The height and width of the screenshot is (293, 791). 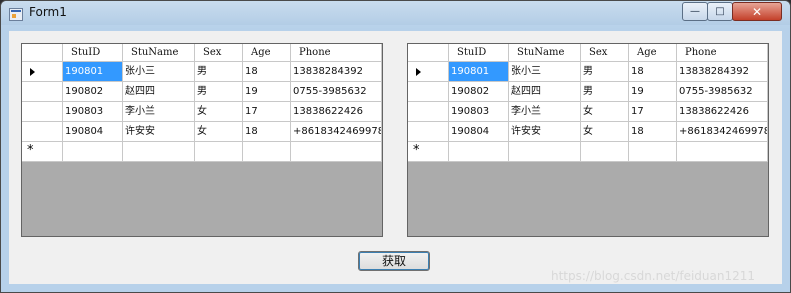 What do you see at coordinates (653, 276) in the screenshot?
I see `watermark-text: https://blog.csdn.net/feiduan1211` at bounding box center [653, 276].